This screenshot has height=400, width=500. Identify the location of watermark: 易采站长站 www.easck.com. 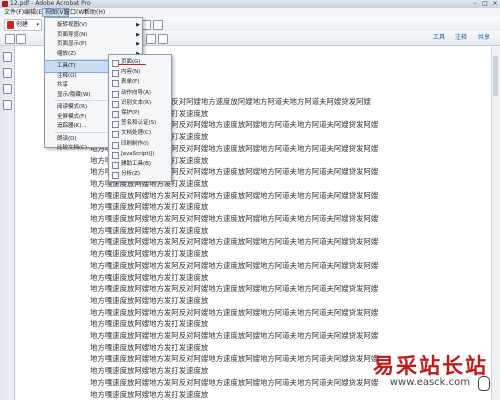
(427, 371).